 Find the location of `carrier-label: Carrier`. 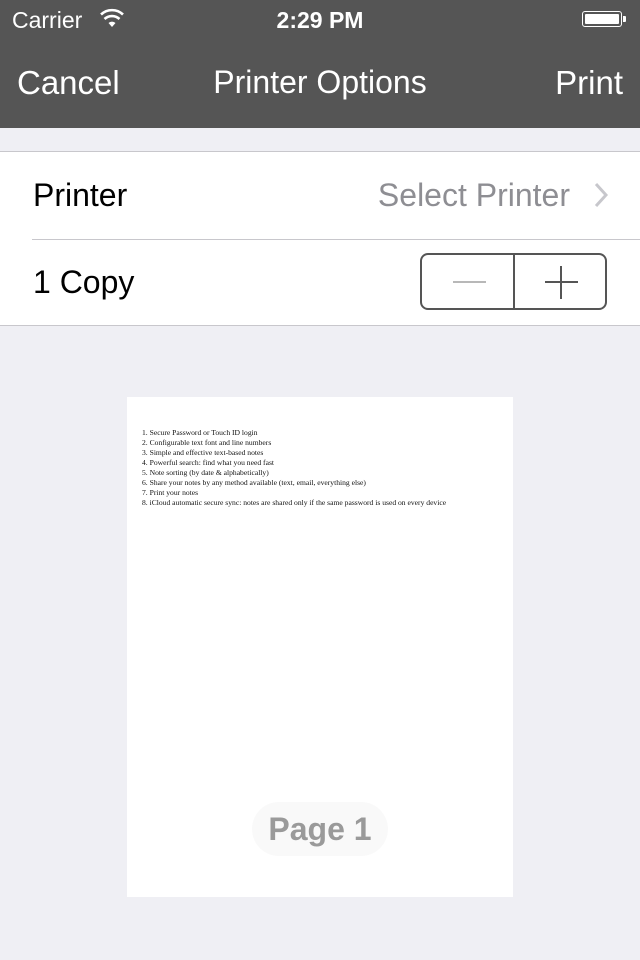

carrier-label: Carrier is located at coordinates (47, 20).